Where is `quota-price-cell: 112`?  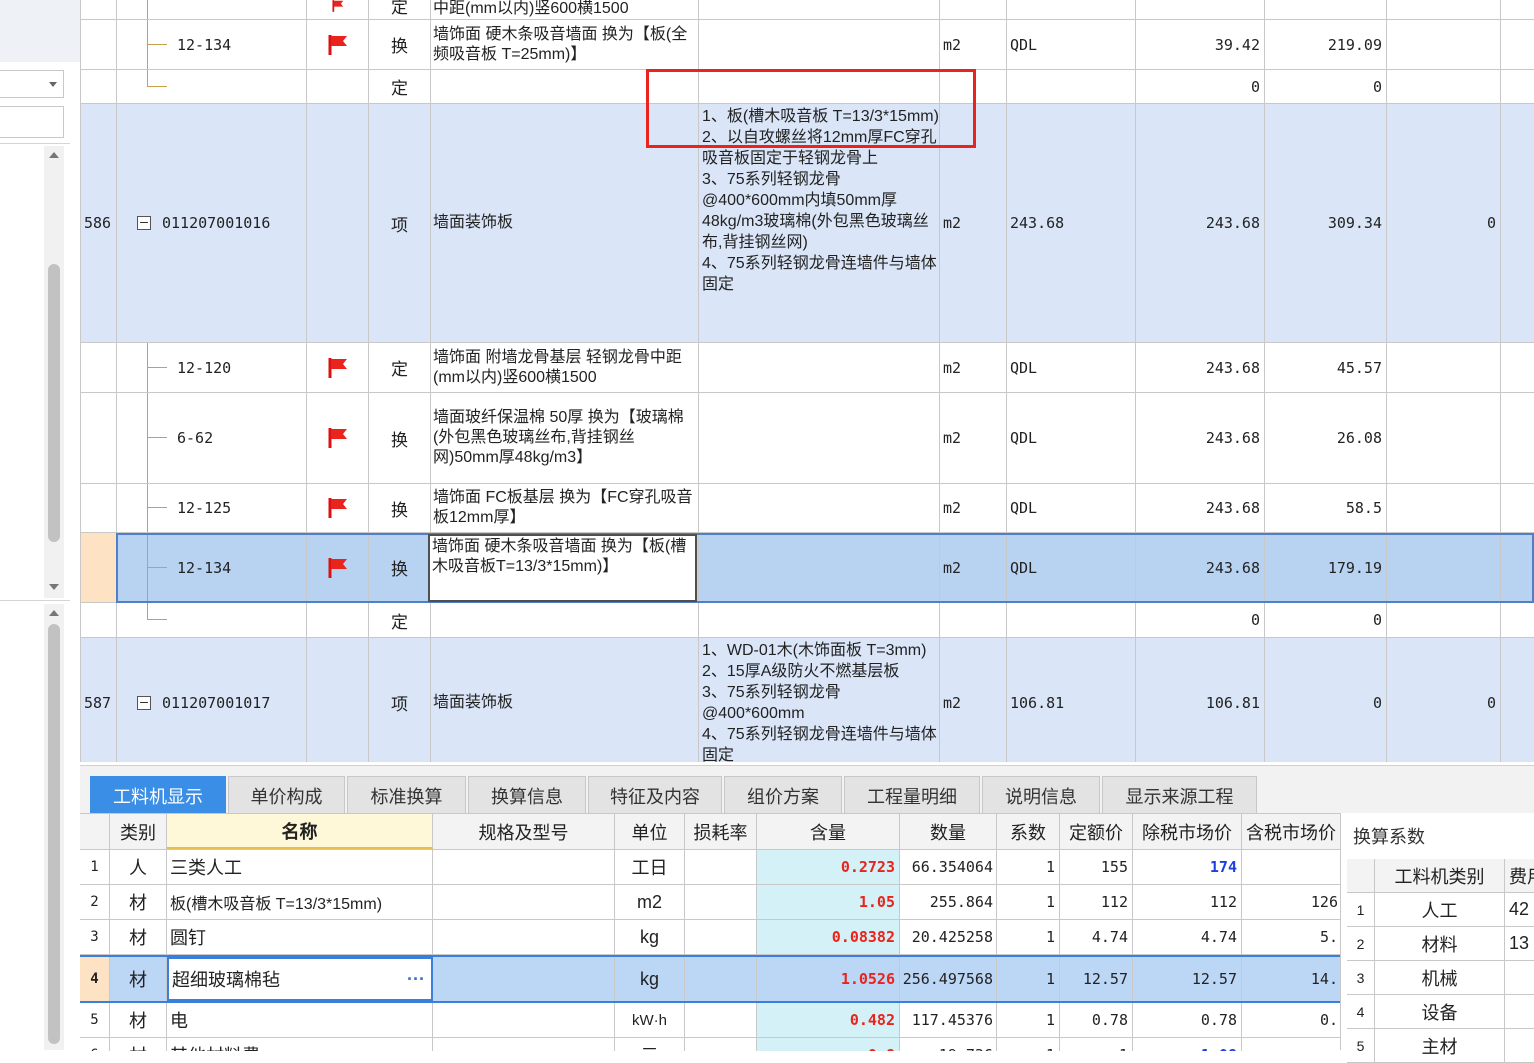 quota-price-cell: 112 is located at coordinates (1096, 902).